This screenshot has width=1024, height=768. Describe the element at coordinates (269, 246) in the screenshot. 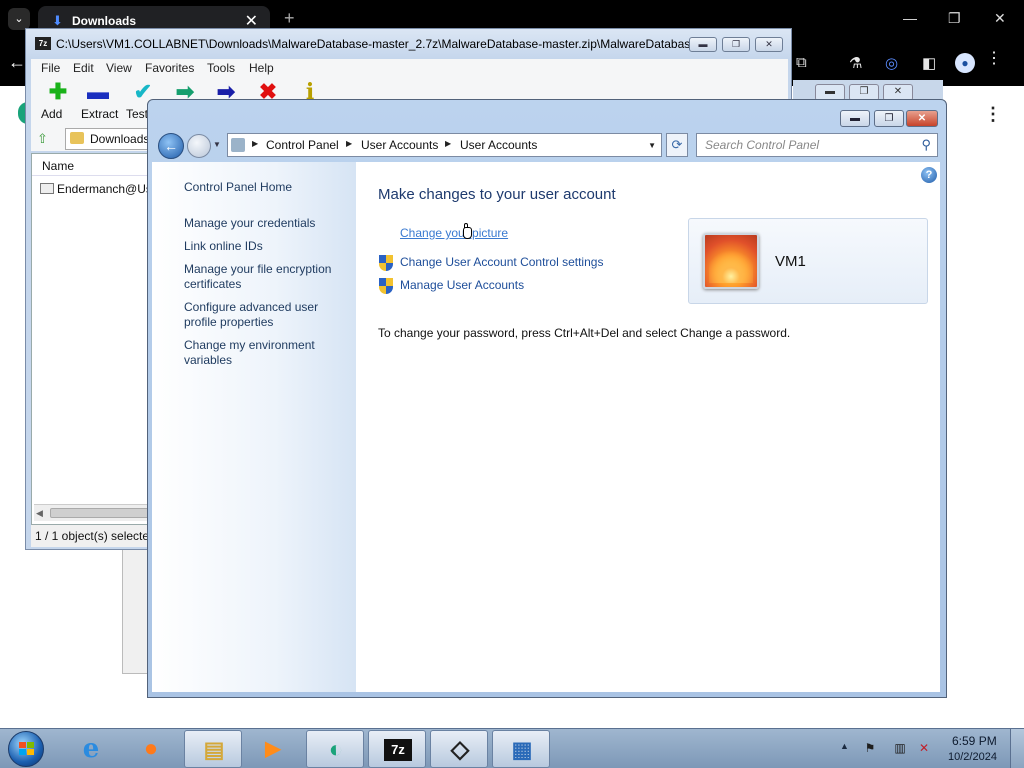

I see `link-online-ids-link: Link online IDs` at that location.